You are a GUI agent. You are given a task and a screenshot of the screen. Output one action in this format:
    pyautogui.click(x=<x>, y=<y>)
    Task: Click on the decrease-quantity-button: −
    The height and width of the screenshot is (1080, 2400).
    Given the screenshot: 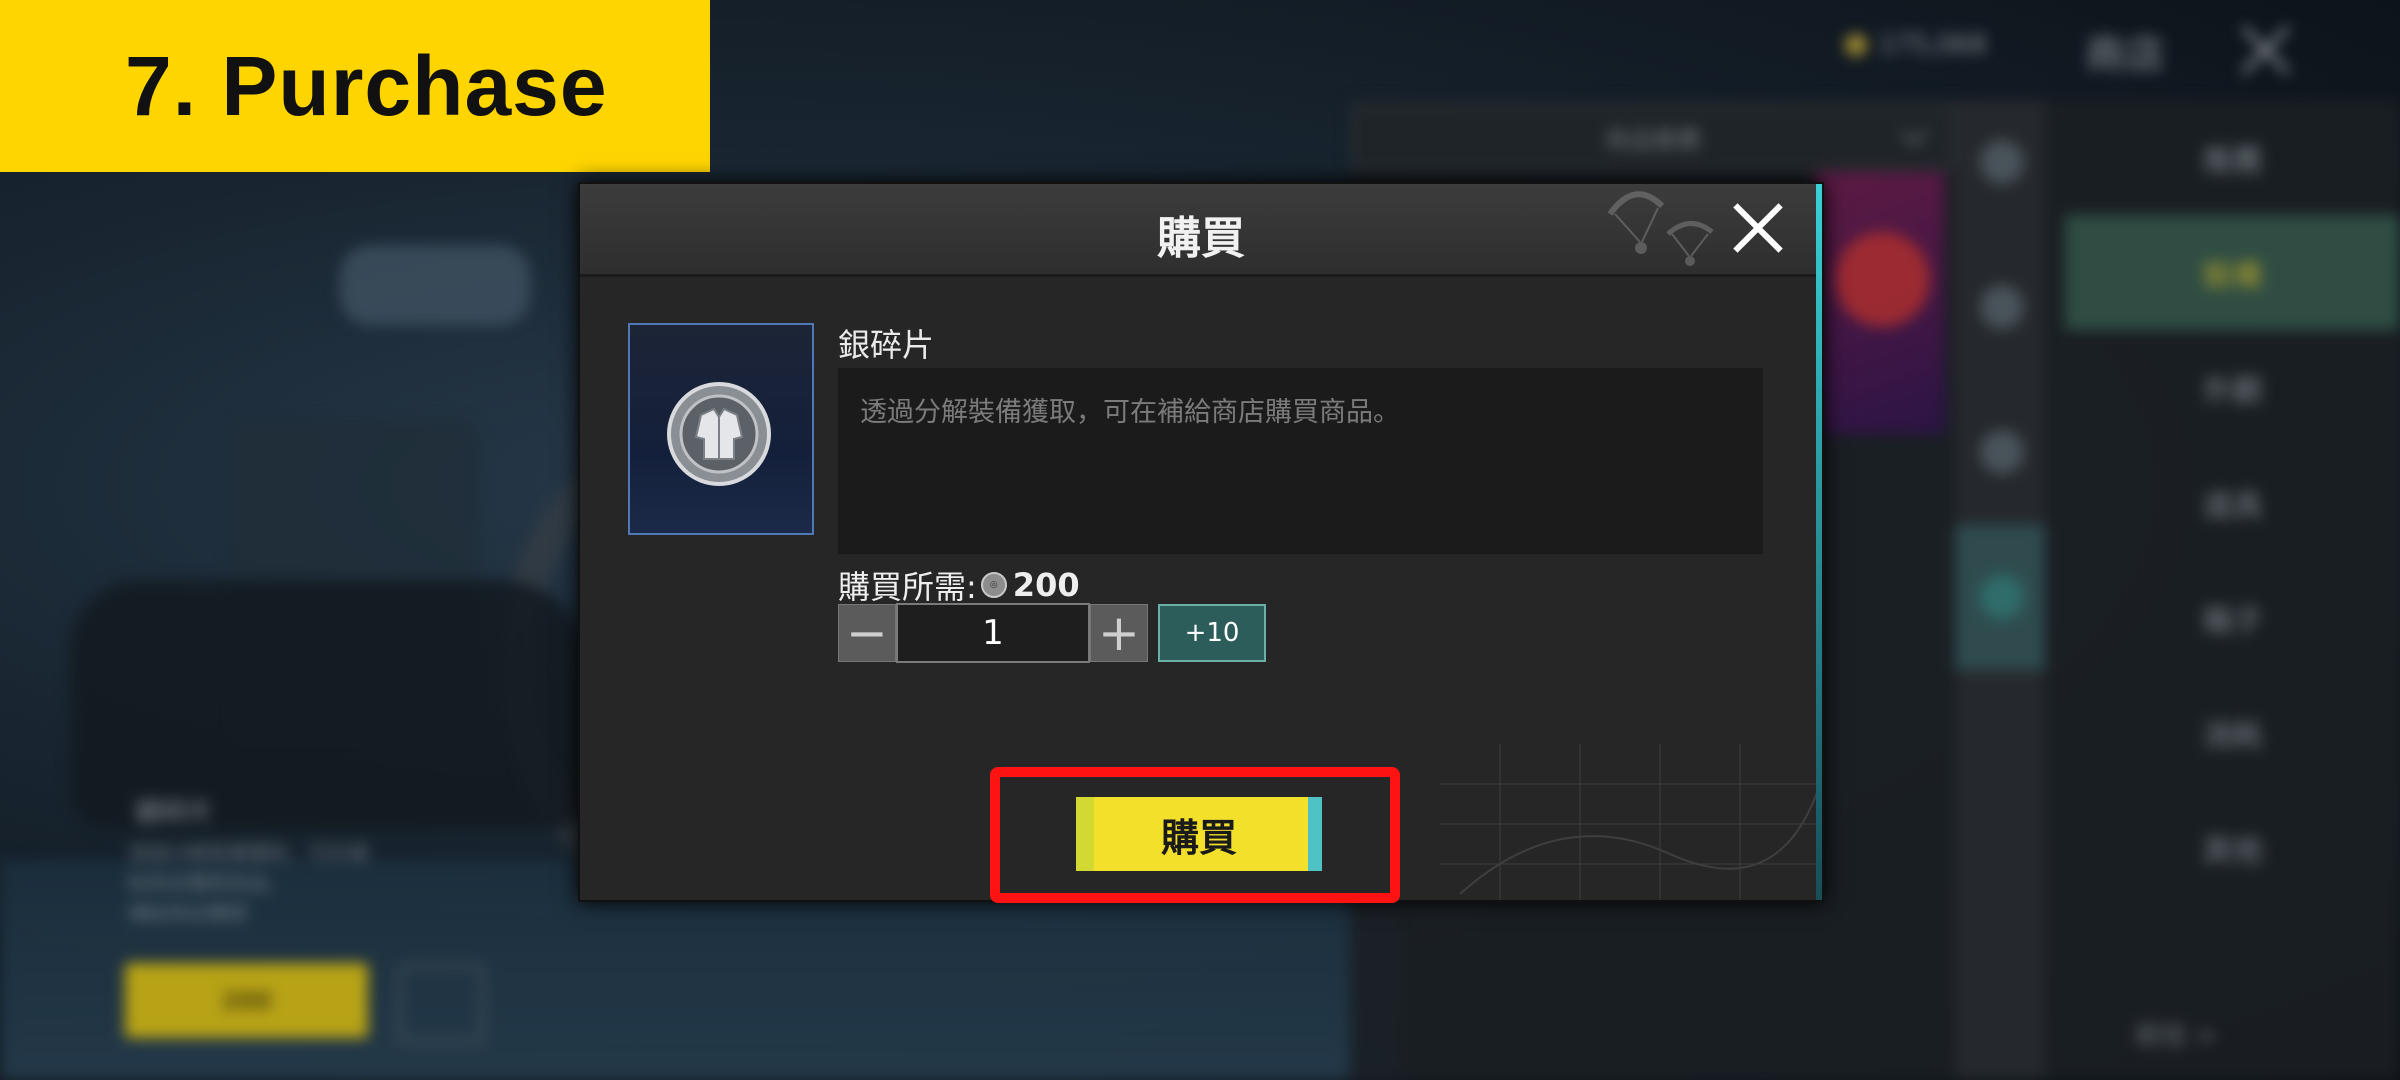 What is the action you would take?
    pyautogui.click(x=867, y=633)
    